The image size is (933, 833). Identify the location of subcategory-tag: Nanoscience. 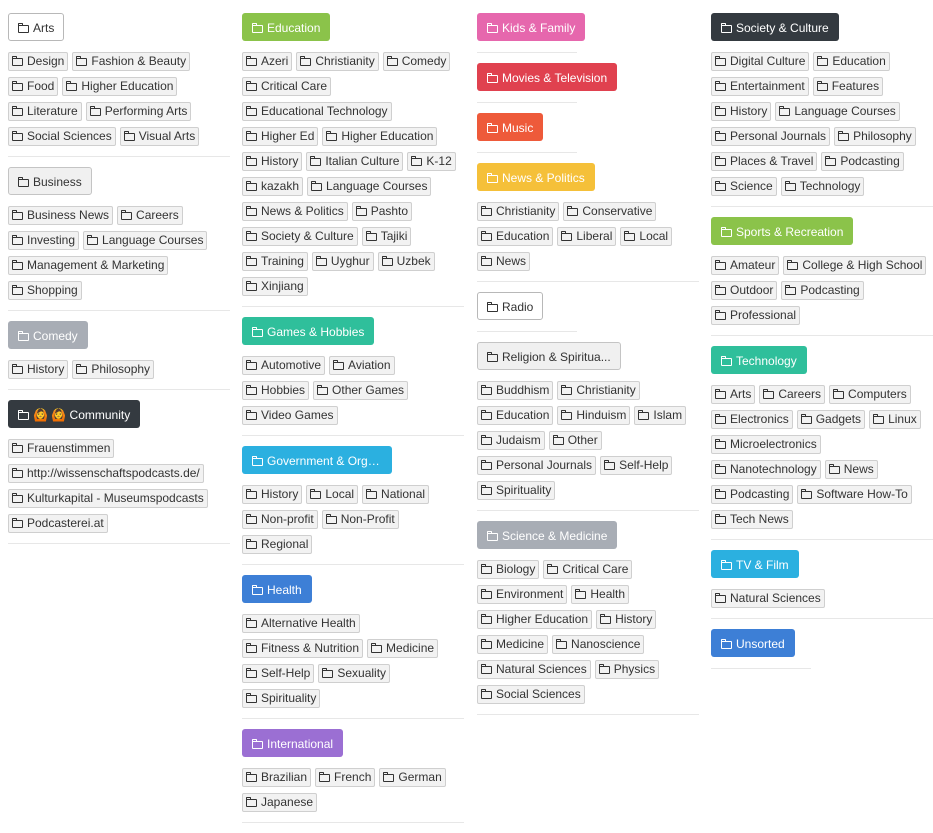
(598, 644).